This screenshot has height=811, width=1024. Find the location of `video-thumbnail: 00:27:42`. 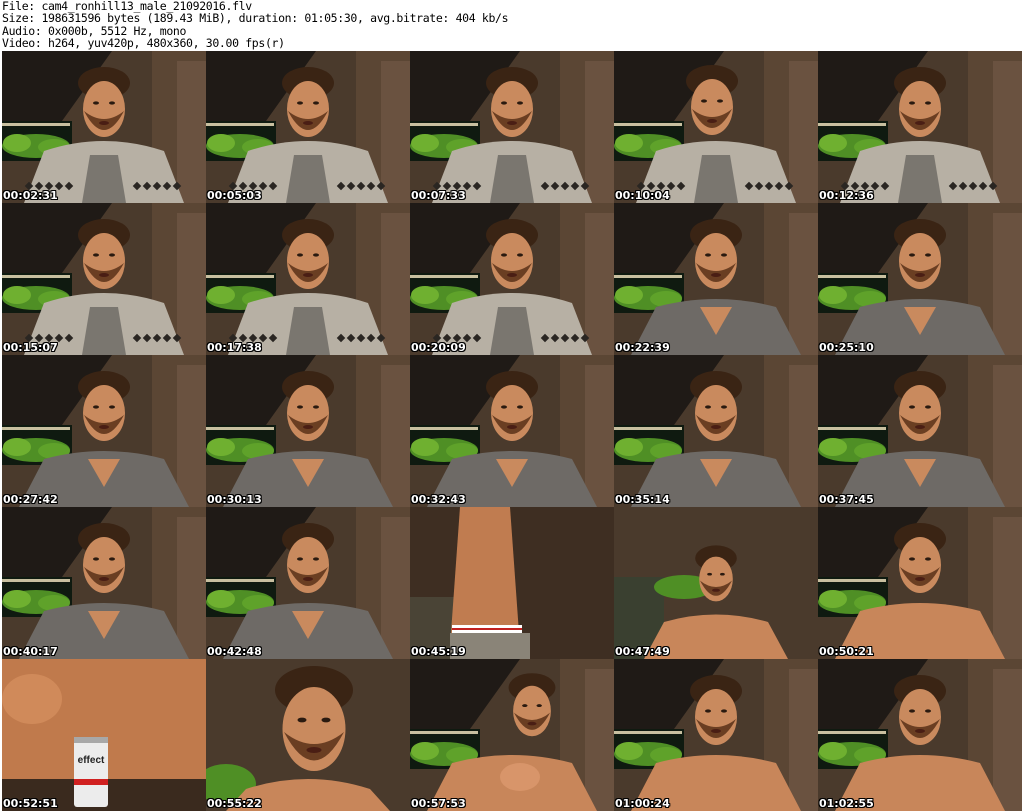

video-thumbnail: 00:27:42 is located at coordinates (104, 431).